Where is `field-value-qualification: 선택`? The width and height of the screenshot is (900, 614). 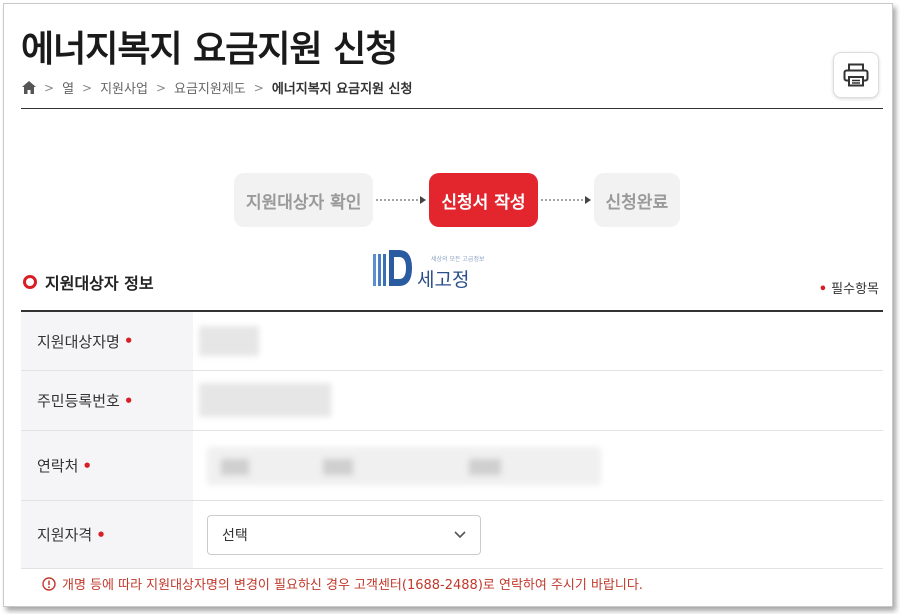 field-value-qualification: 선택 is located at coordinates (538, 534).